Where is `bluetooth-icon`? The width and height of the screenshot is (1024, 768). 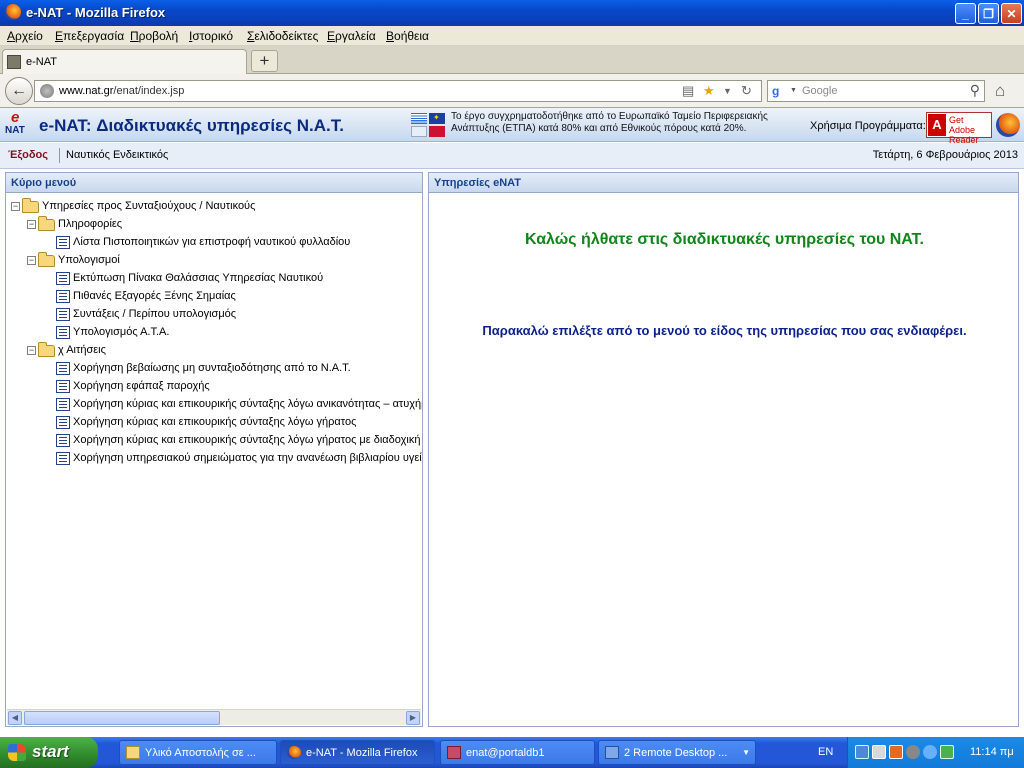 bluetooth-icon is located at coordinates (930, 752).